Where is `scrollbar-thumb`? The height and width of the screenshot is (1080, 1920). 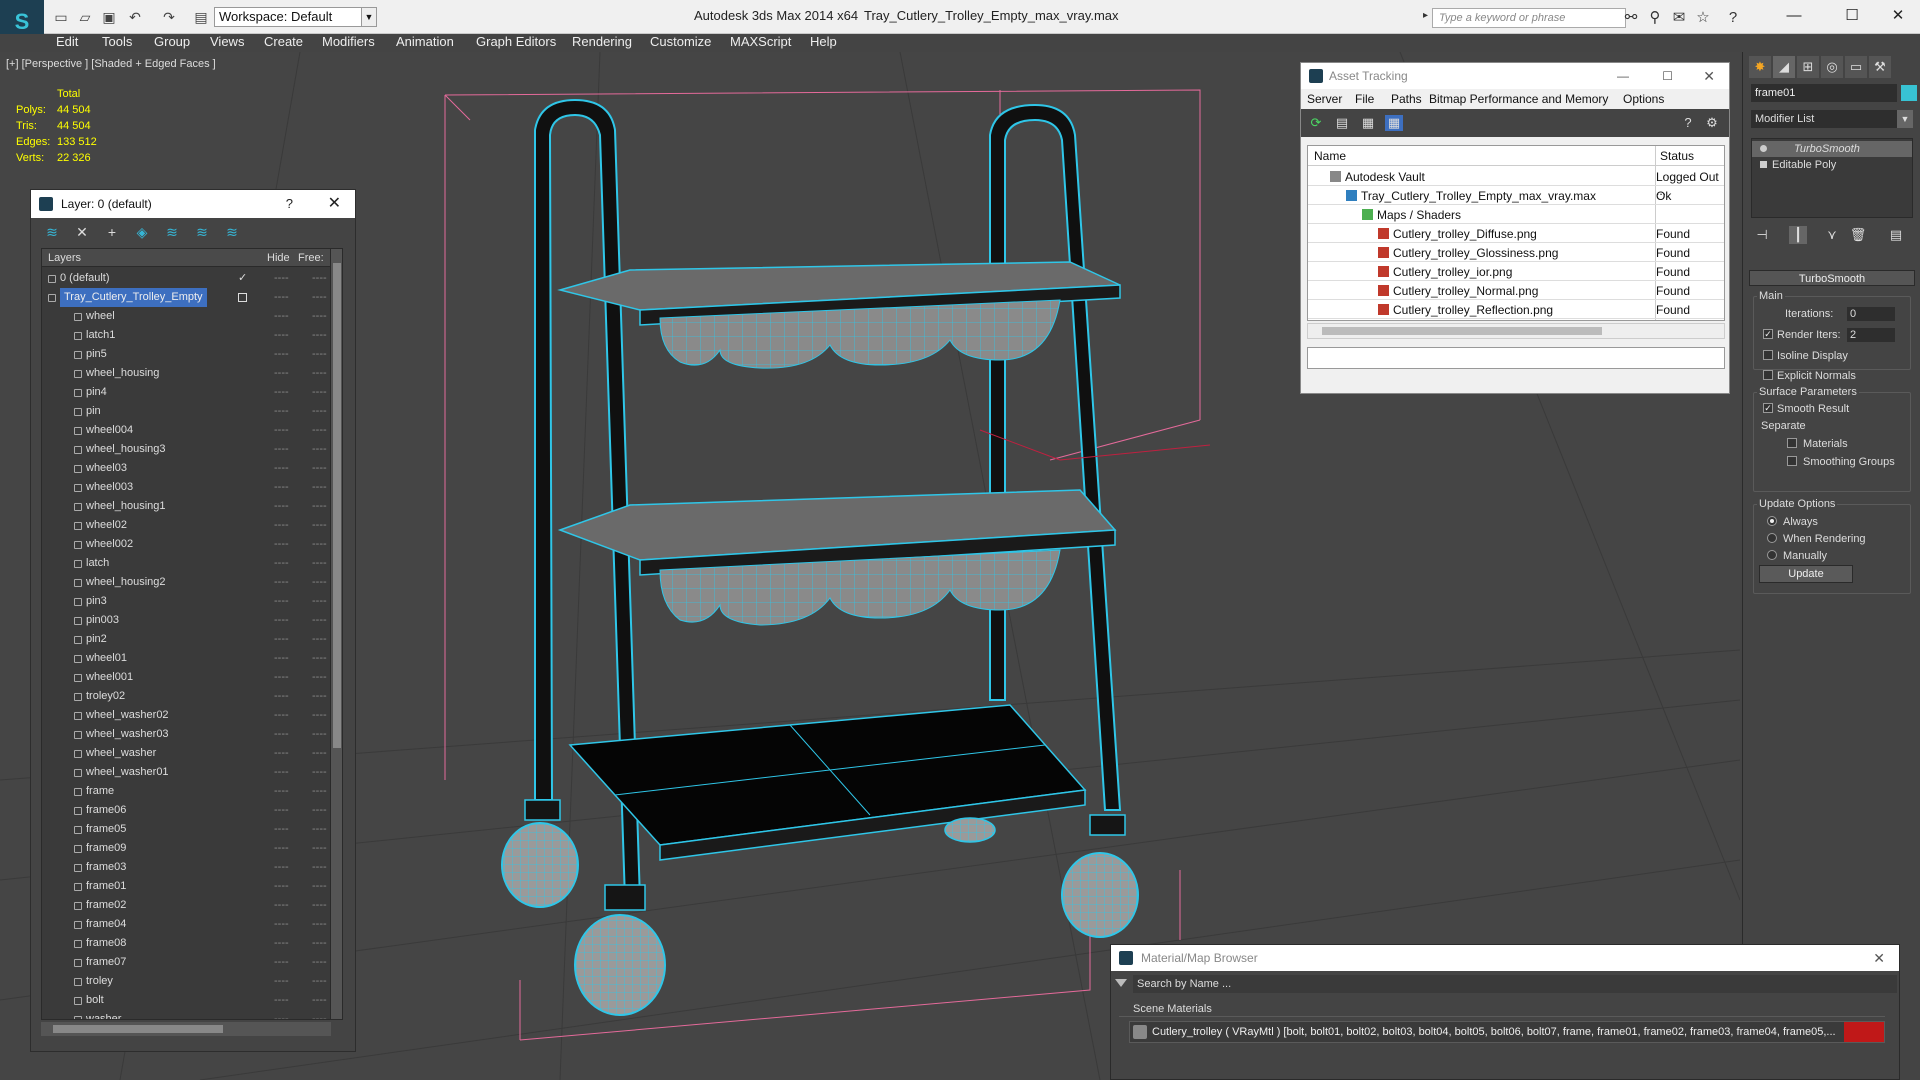 scrollbar-thumb is located at coordinates (337, 505).